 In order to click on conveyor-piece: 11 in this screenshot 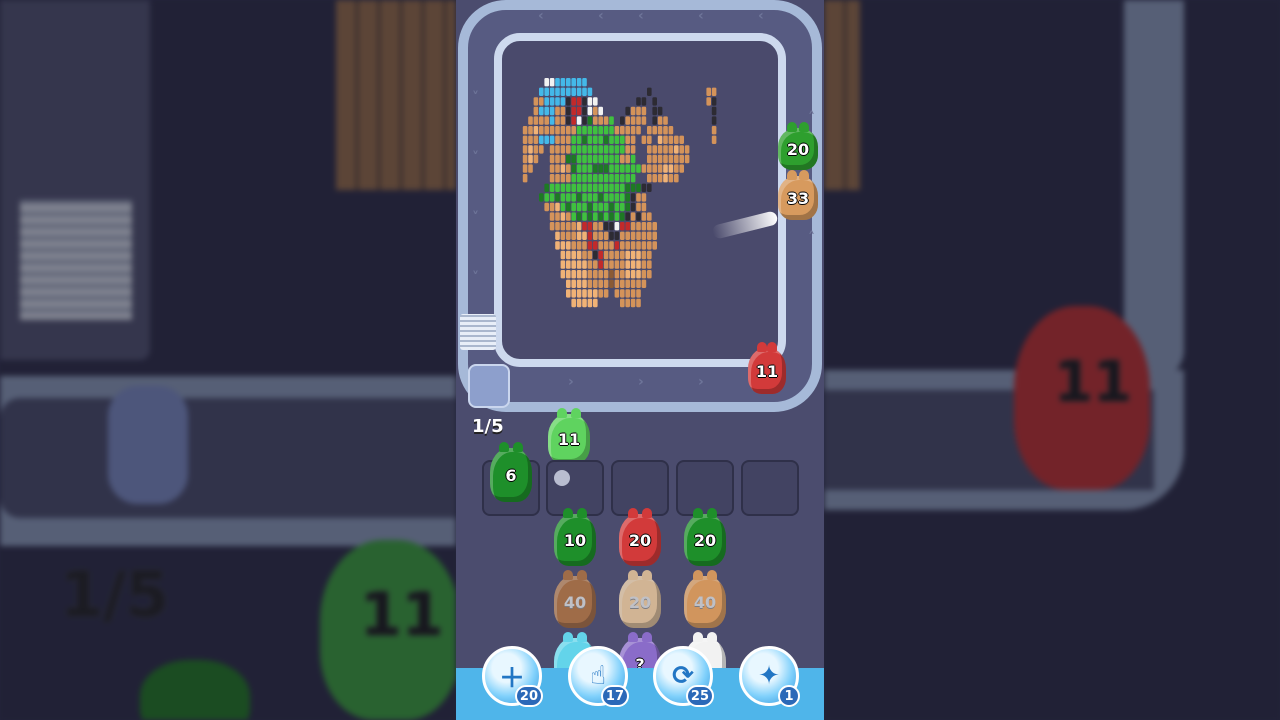, I will do `click(767, 368)`.